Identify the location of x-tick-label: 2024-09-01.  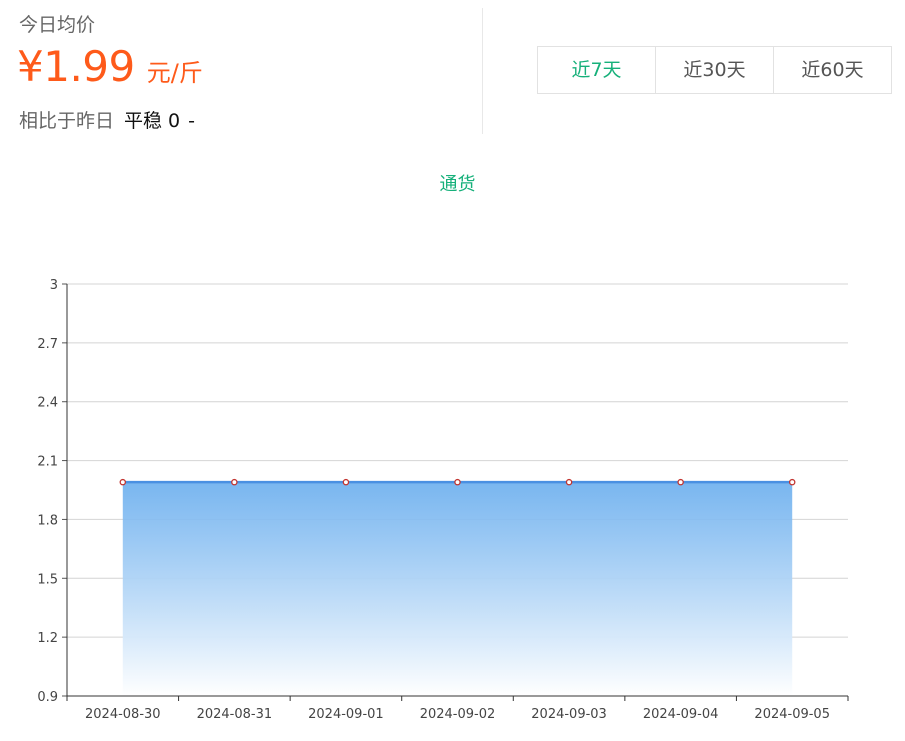
(346, 714).